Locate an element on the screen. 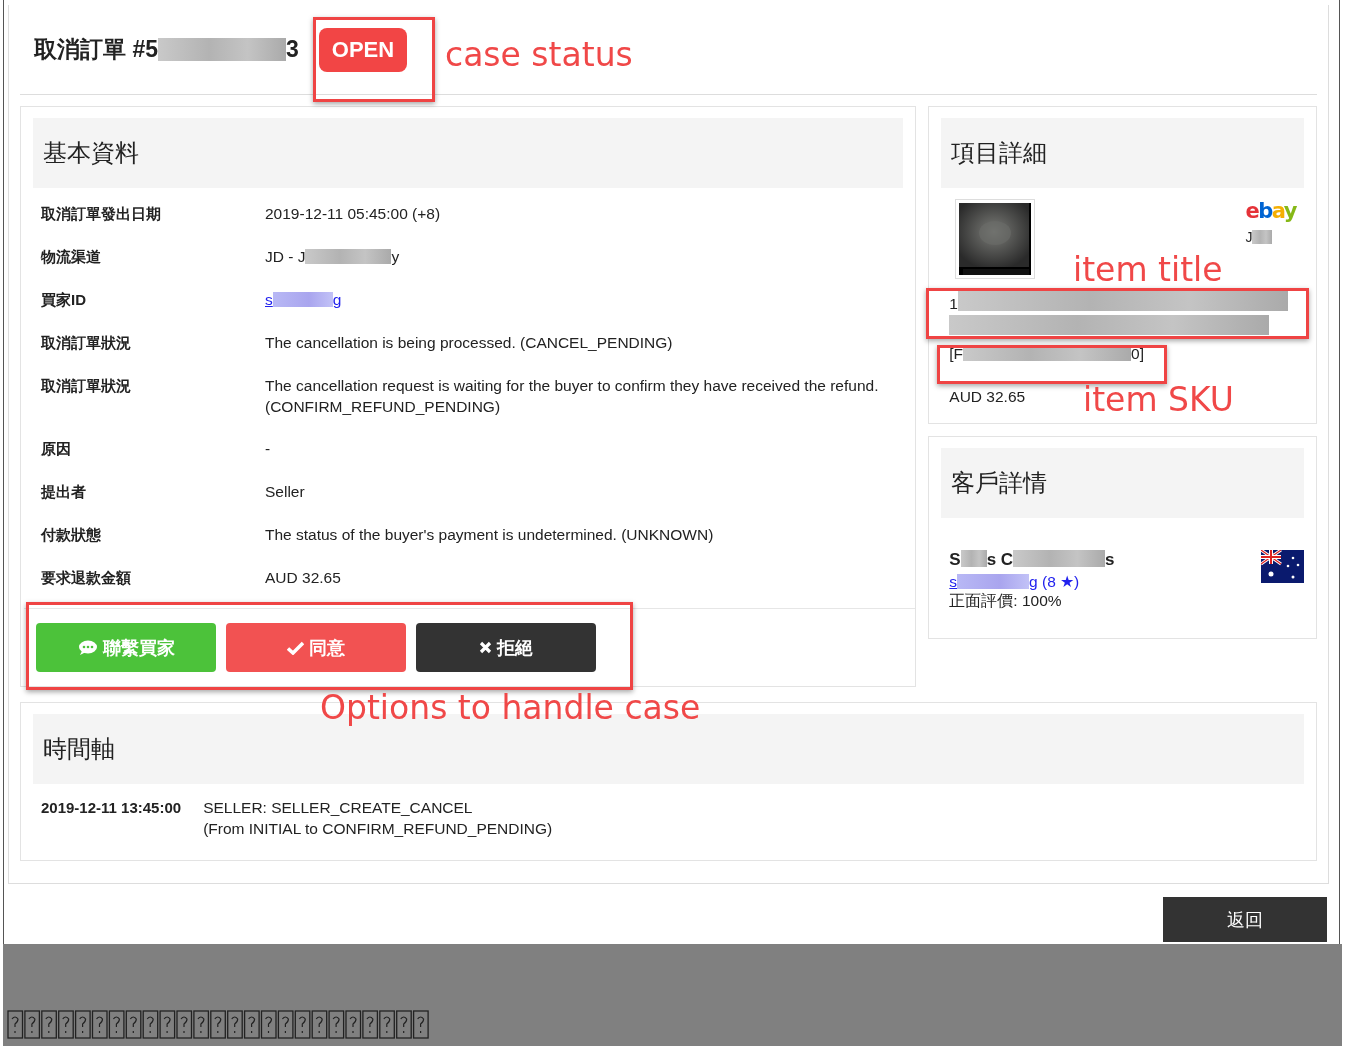 This screenshot has height=1052, width=1345. field-value: JD - J is located at coordinates (285, 256).